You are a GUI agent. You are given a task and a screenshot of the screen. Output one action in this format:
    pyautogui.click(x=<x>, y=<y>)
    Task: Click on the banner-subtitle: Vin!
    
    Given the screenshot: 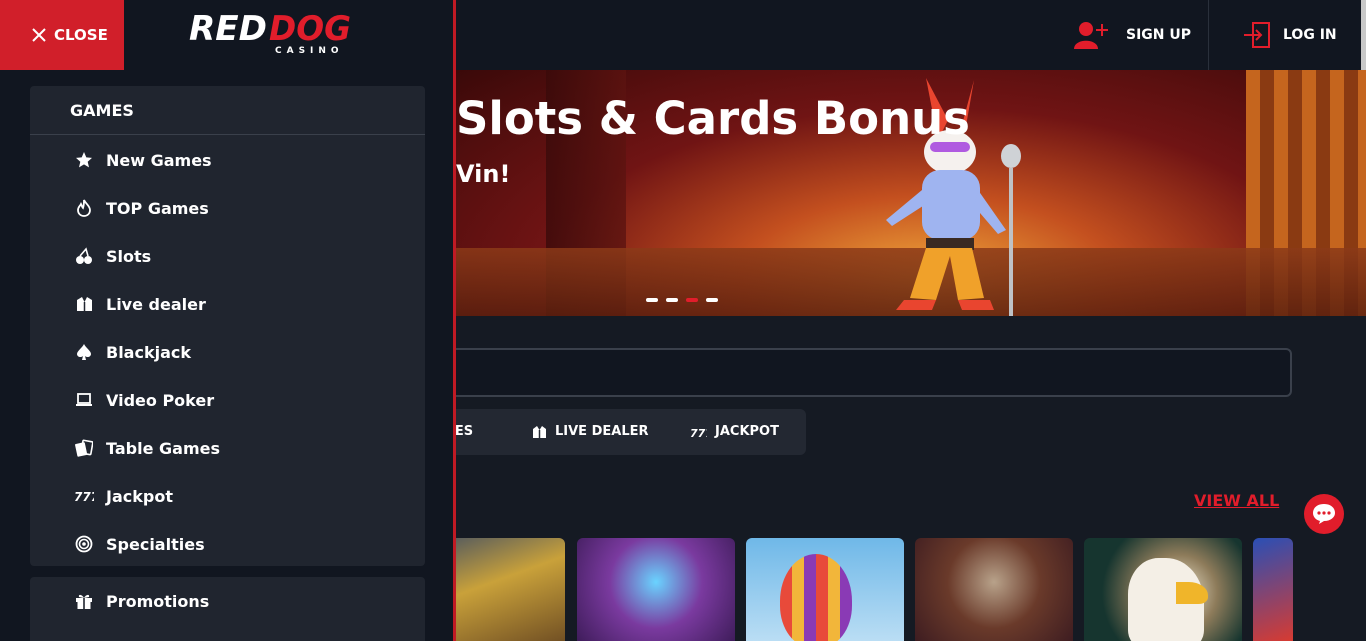 What is the action you would take?
    pyautogui.click(x=483, y=174)
    